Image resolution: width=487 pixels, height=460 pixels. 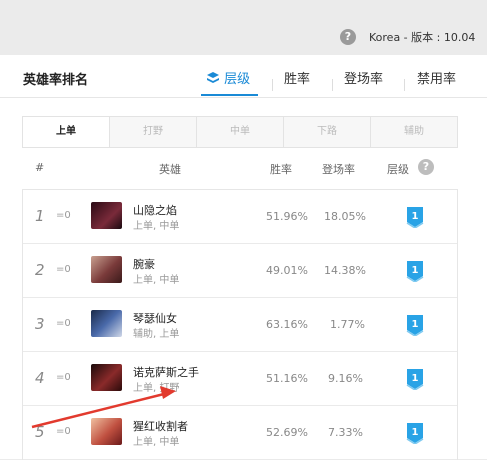 What do you see at coordinates (281, 169) in the screenshot?
I see `column-header-winrate: 胜率` at bounding box center [281, 169].